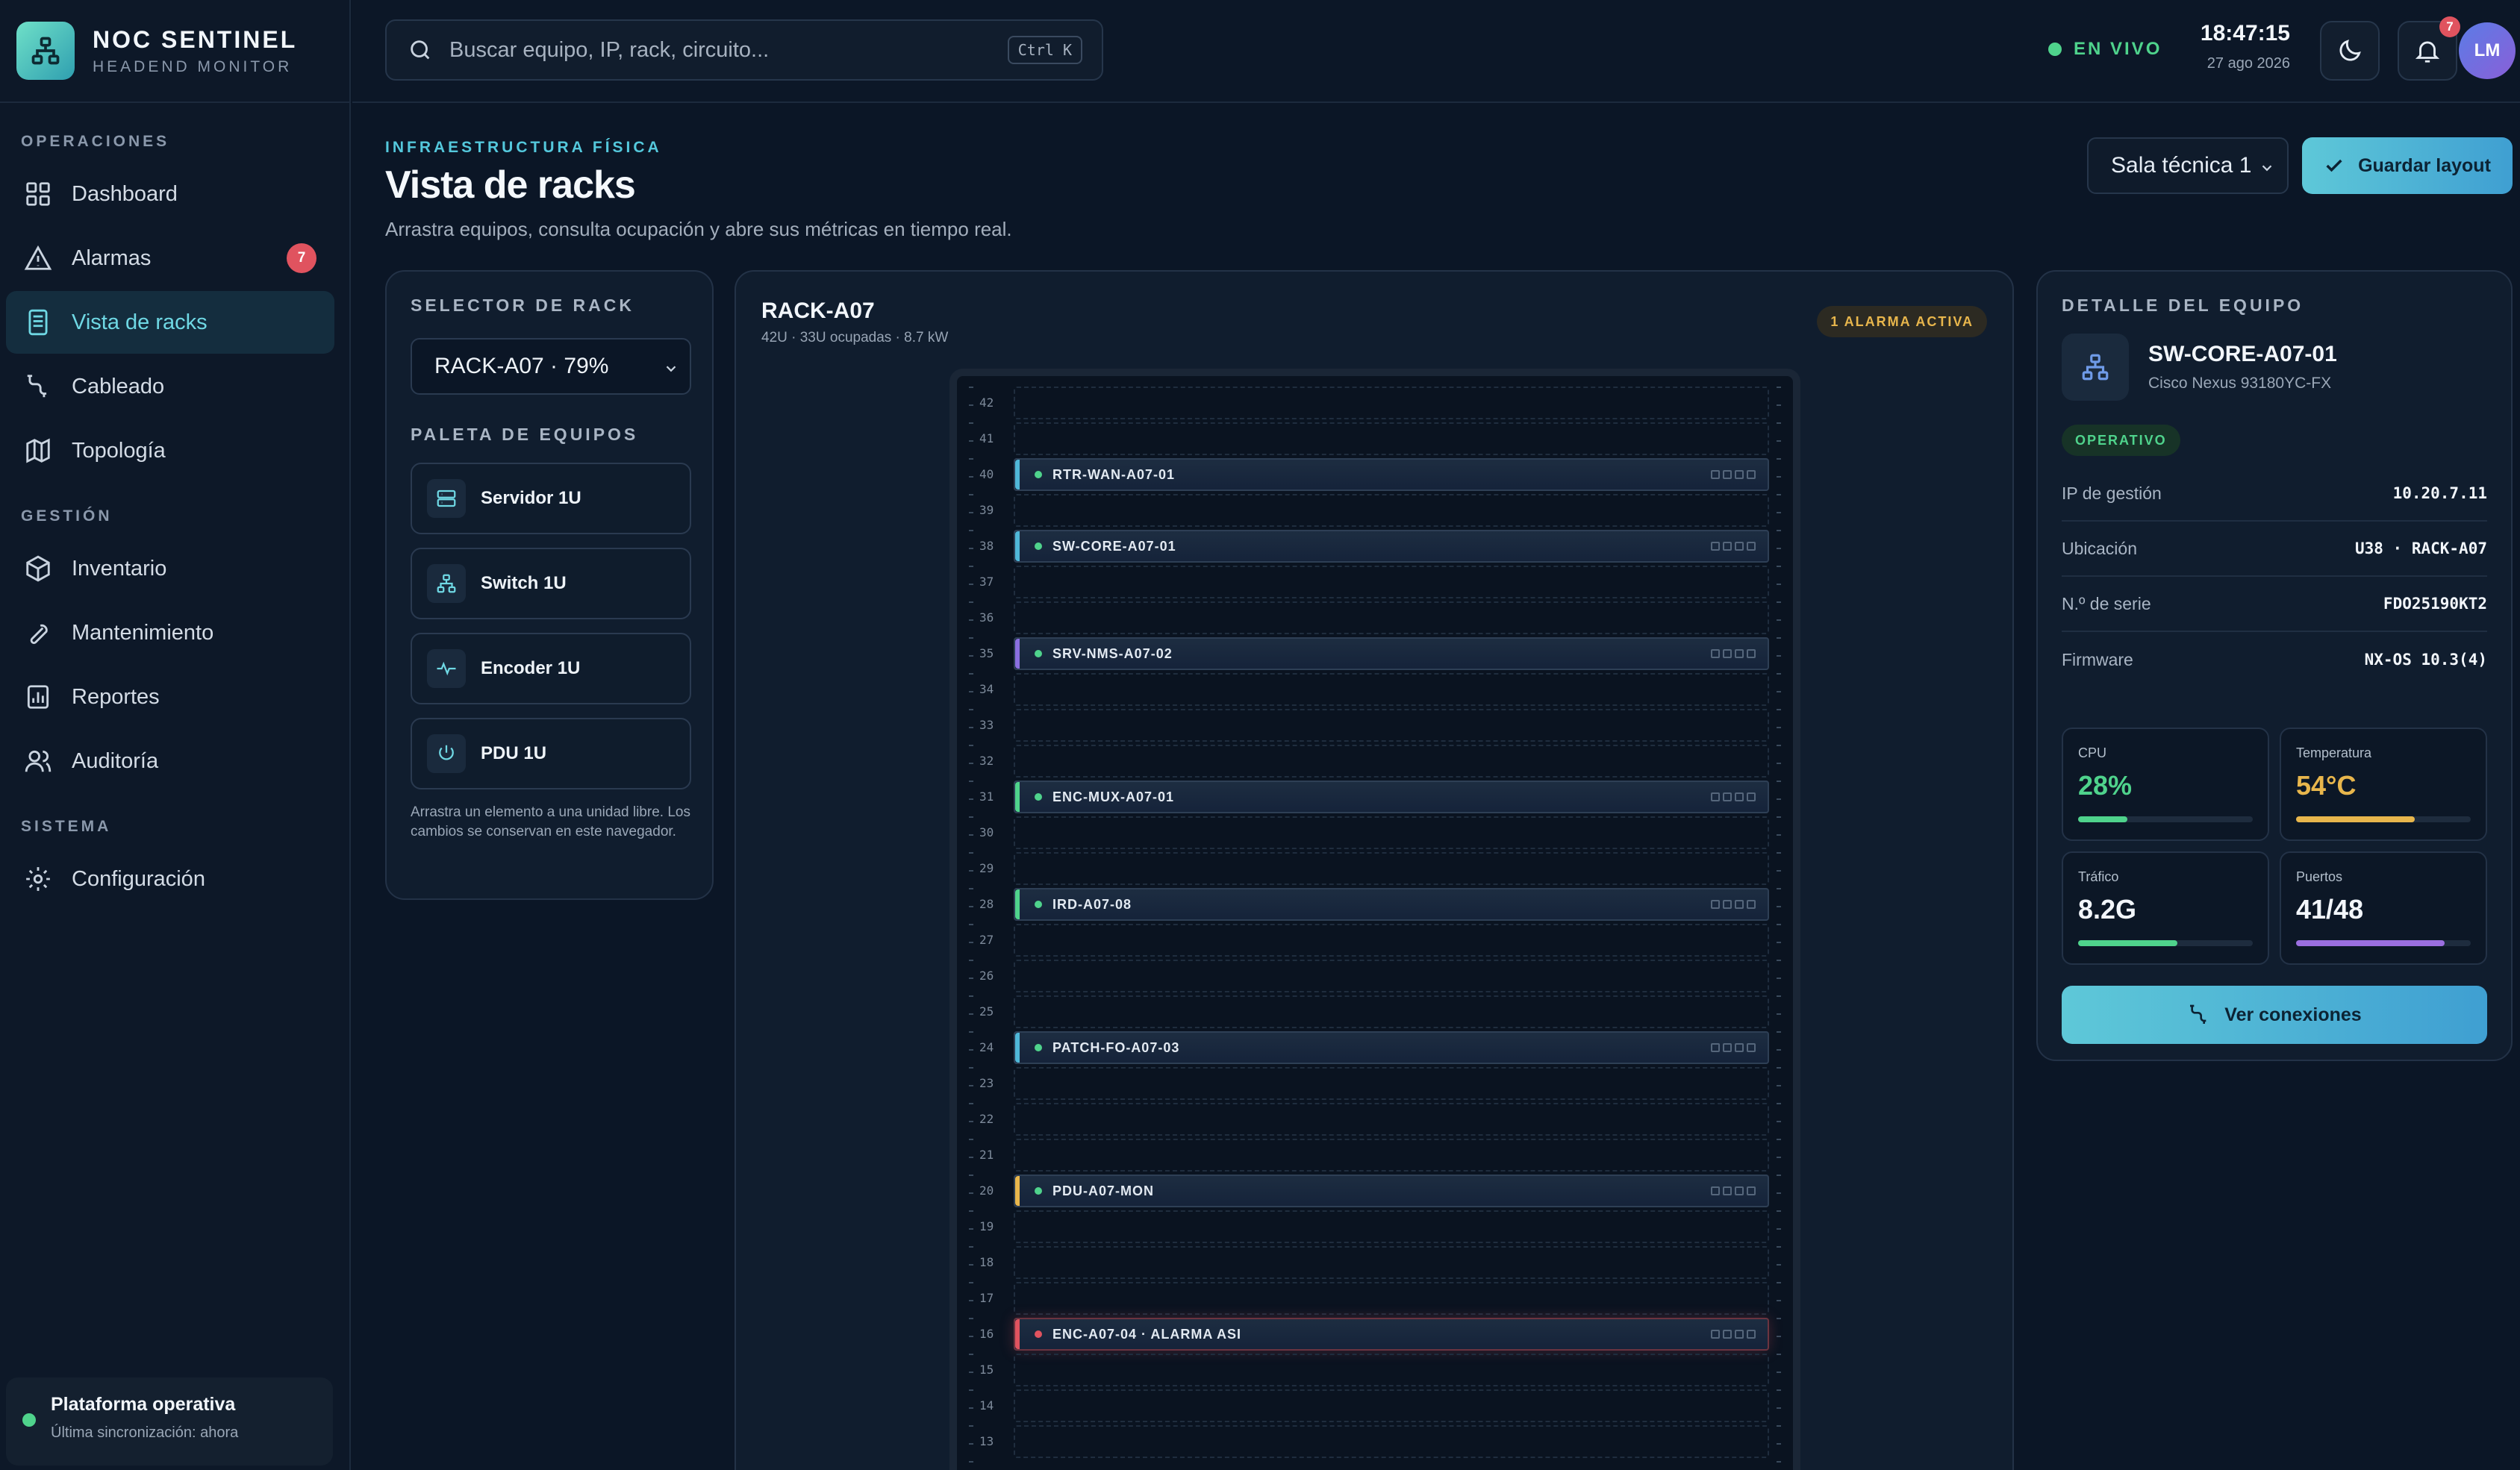 This screenshot has height=1470, width=2520. What do you see at coordinates (1391, 1191) in the screenshot?
I see `rack-device: PDU-A07-MON` at bounding box center [1391, 1191].